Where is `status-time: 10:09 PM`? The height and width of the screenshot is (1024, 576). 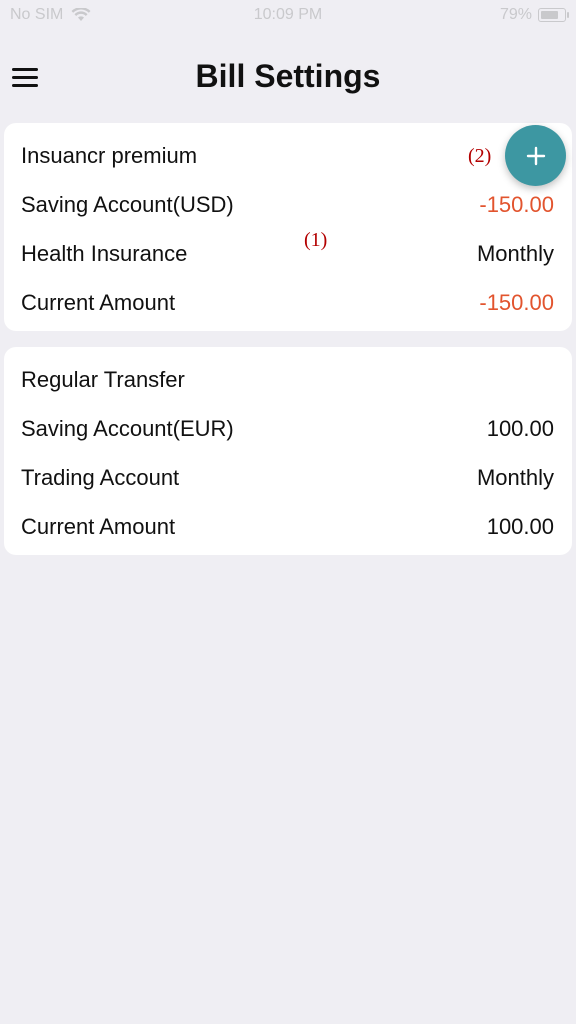 status-time: 10:09 PM is located at coordinates (288, 14).